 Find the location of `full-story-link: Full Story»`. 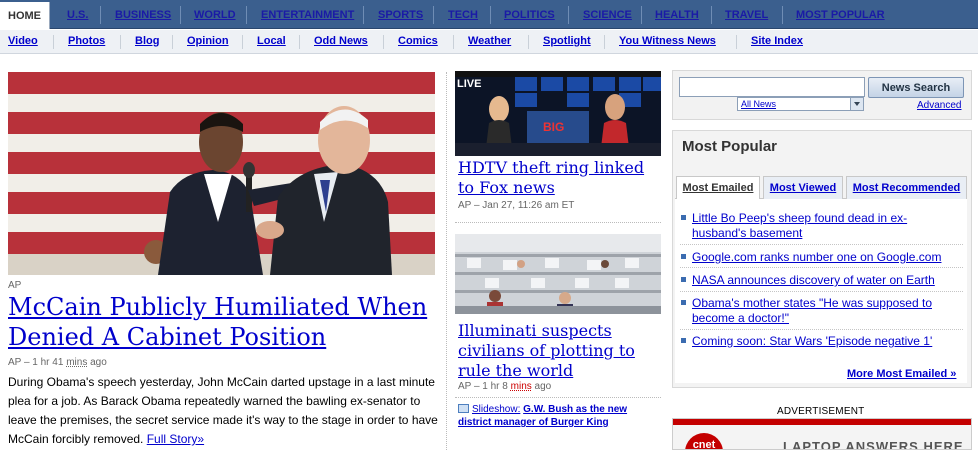

full-story-link: Full Story» is located at coordinates (175, 439).